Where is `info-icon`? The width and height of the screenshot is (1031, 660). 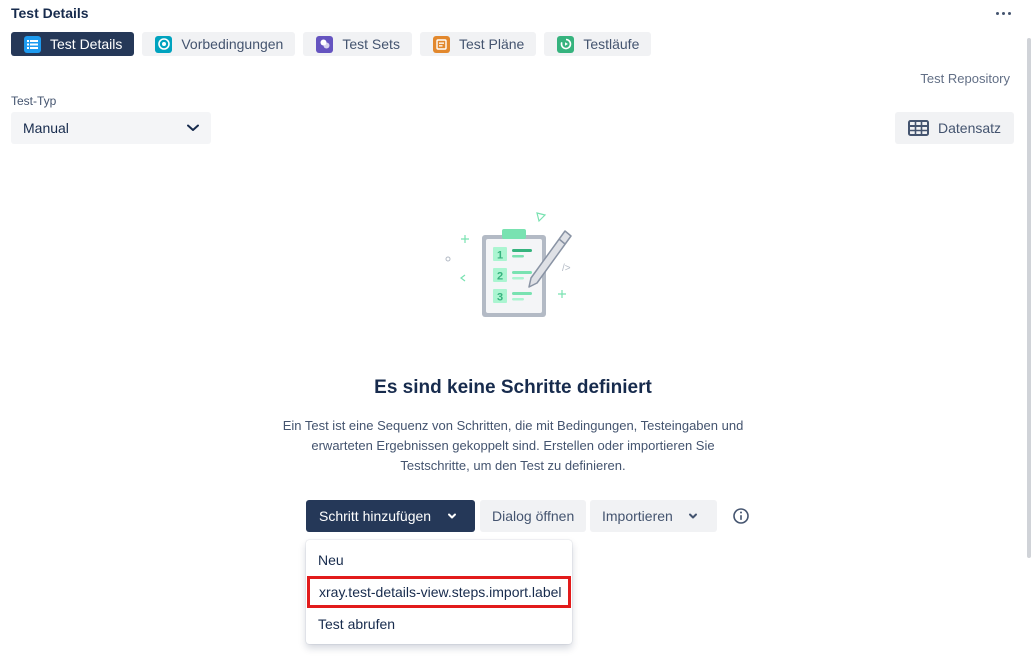 info-icon is located at coordinates (741, 516).